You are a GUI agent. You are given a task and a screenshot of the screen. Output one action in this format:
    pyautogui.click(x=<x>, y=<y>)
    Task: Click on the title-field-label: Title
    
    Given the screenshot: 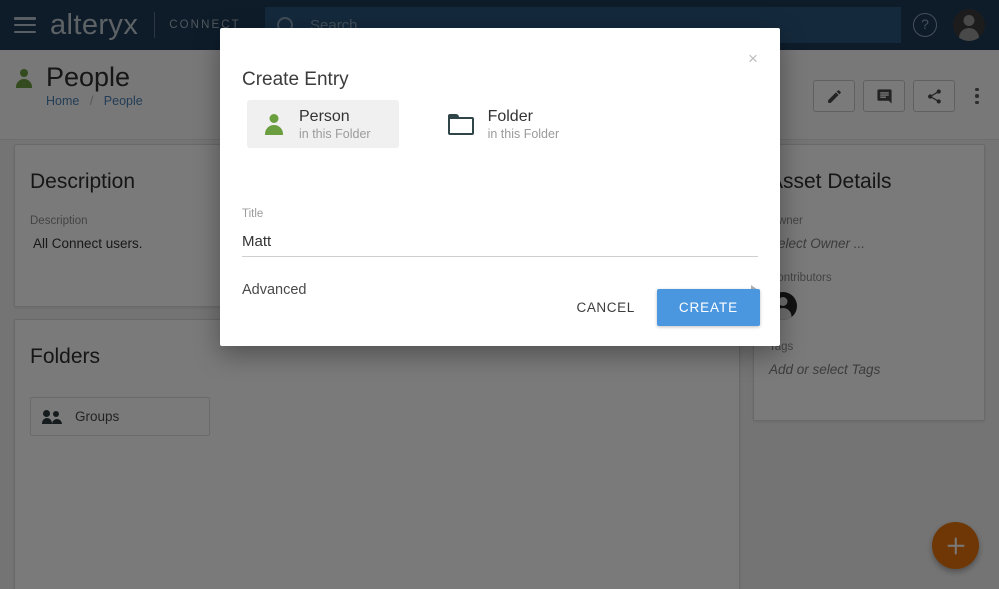 What is the action you would take?
    pyautogui.click(x=253, y=214)
    